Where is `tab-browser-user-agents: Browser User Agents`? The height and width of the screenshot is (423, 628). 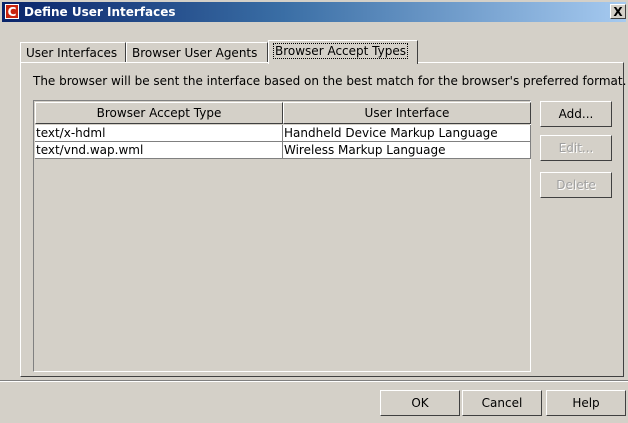 tab-browser-user-agents: Browser User Agents is located at coordinates (197, 52).